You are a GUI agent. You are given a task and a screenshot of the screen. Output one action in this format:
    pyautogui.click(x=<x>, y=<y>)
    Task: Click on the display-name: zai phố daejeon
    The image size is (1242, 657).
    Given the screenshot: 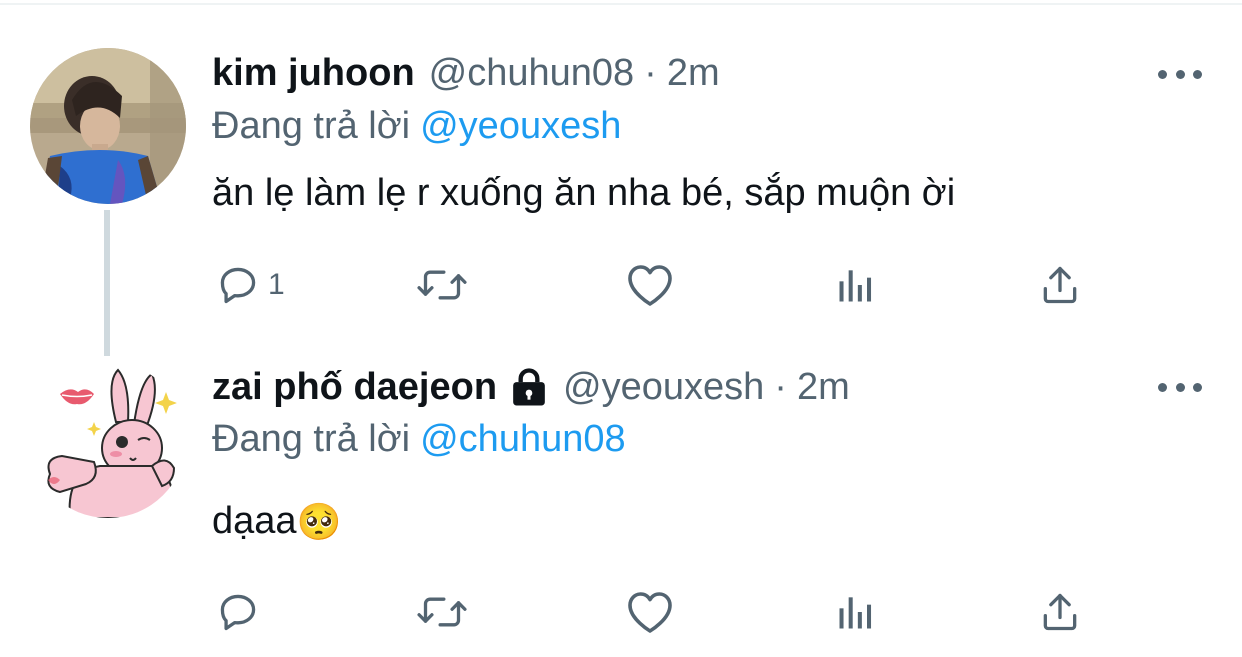 What is the action you would take?
    pyautogui.click(x=354, y=387)
    